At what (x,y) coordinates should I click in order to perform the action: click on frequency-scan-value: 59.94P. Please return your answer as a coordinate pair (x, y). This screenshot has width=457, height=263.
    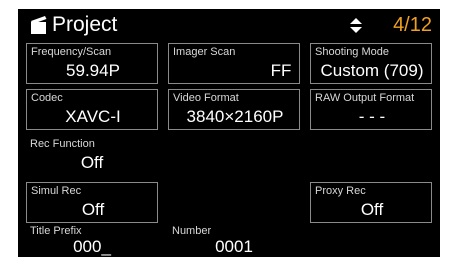
    Looking at the image, I should click on (93, 70).